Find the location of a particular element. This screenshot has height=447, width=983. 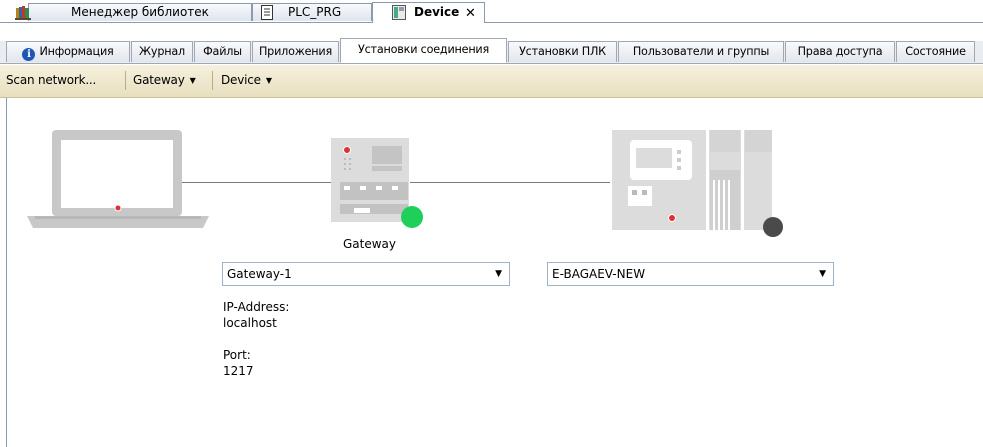

tab-label: Установки ПЛК is located at coordinates (562, 51).